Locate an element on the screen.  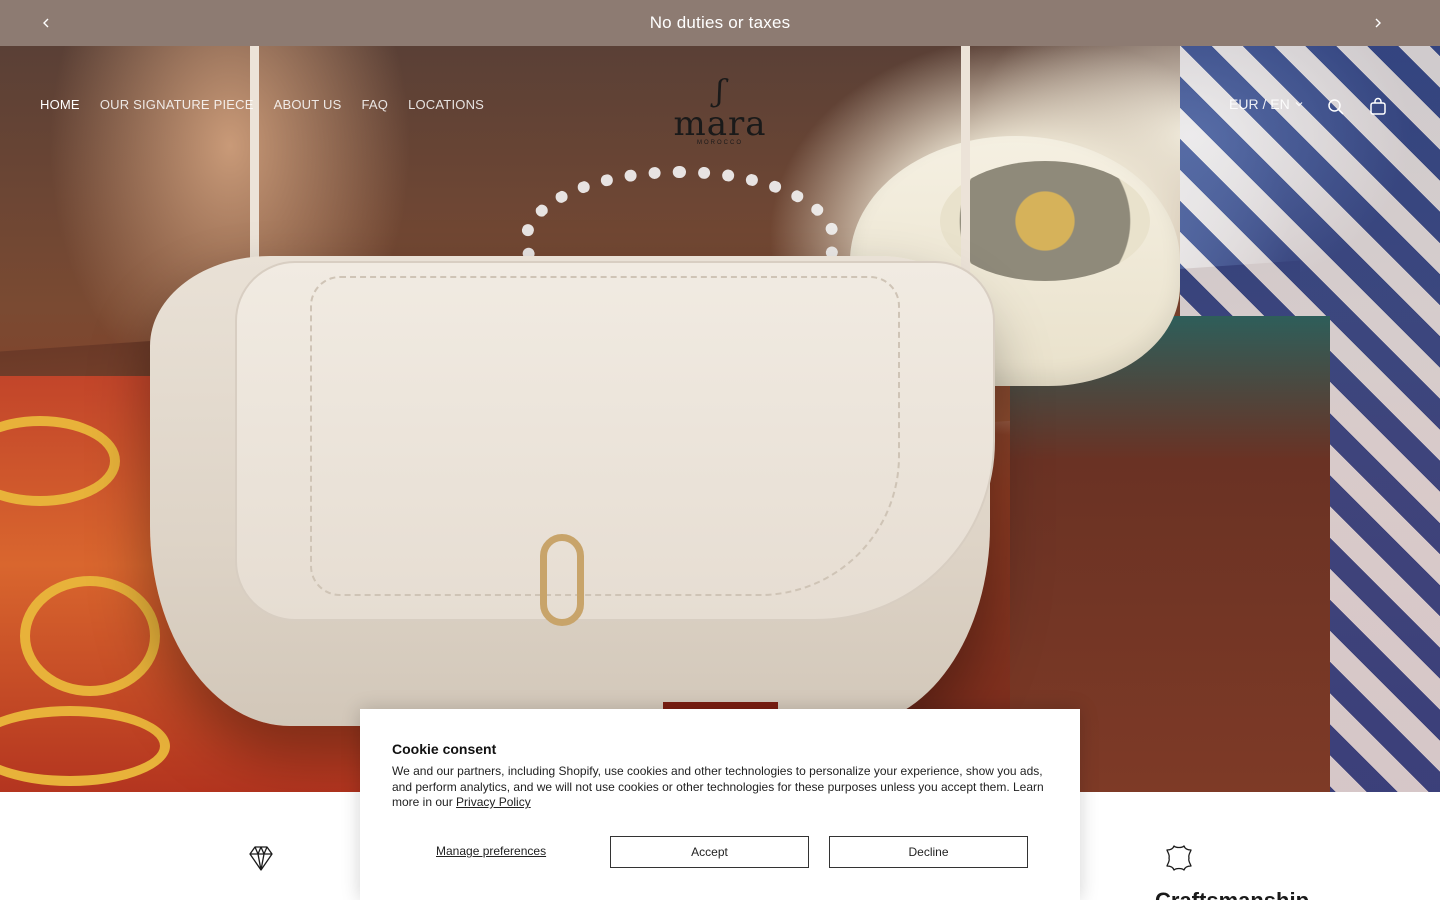
chevron-right-icon is located at coordinates (1378, 23).